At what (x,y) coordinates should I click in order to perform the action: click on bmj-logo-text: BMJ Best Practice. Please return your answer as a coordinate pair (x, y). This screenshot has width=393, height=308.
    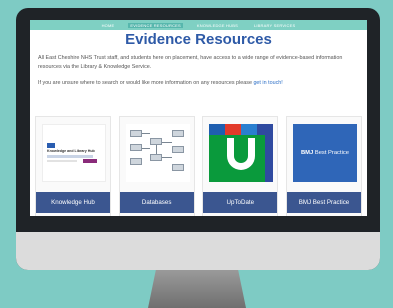
    Looking at the image, I should click on (325, 153).